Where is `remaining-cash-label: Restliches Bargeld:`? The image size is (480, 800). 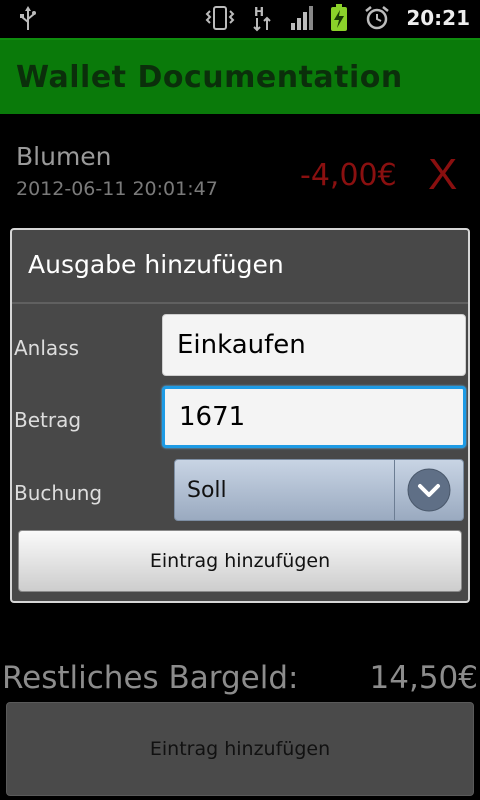
remaining-cash-label: Restliches Bargeld: is located at coordinates (150, 678).